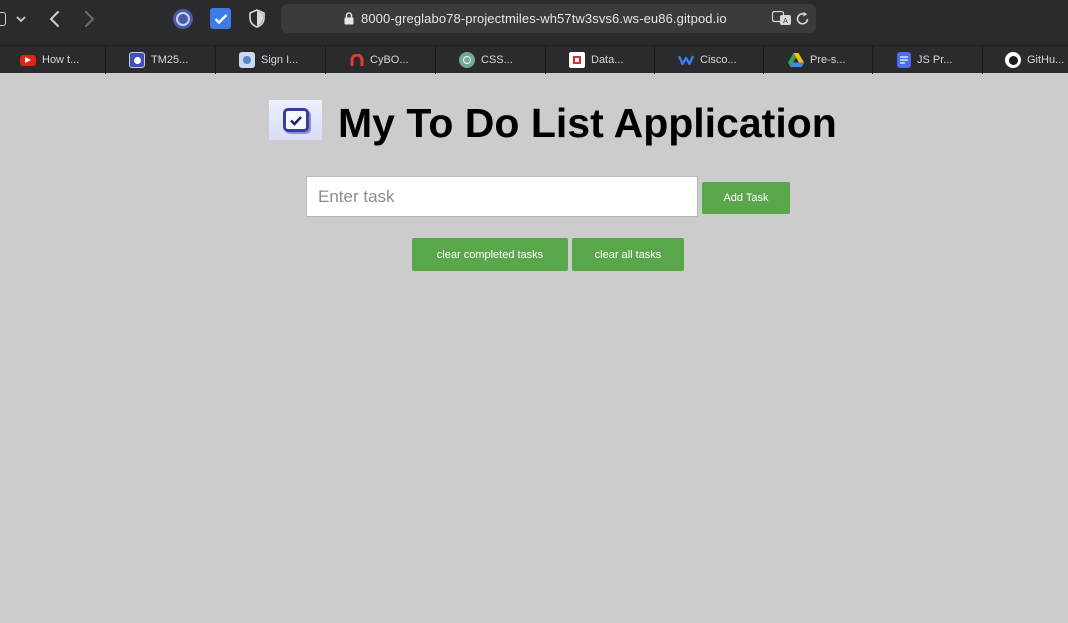 The height and width of the screenshot is (623, 1068). What do you see at coordinates (90, 19) in the screenshot?
I see `forward-button` at bounding box center [90, 19].